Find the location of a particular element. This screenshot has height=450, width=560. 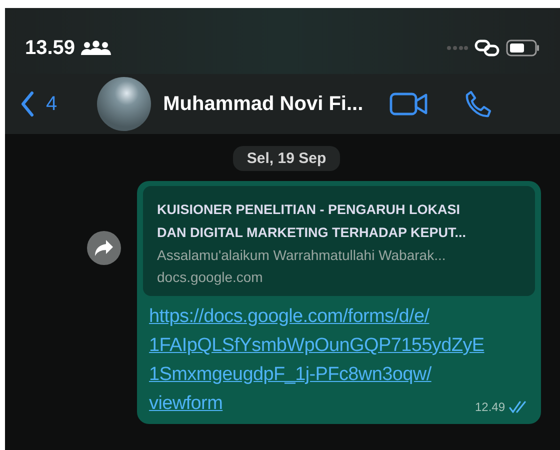

link-line: 1SmxmgeugdpF_1j-PFc8wn3oqw/ is located at coordinates (290, 374).